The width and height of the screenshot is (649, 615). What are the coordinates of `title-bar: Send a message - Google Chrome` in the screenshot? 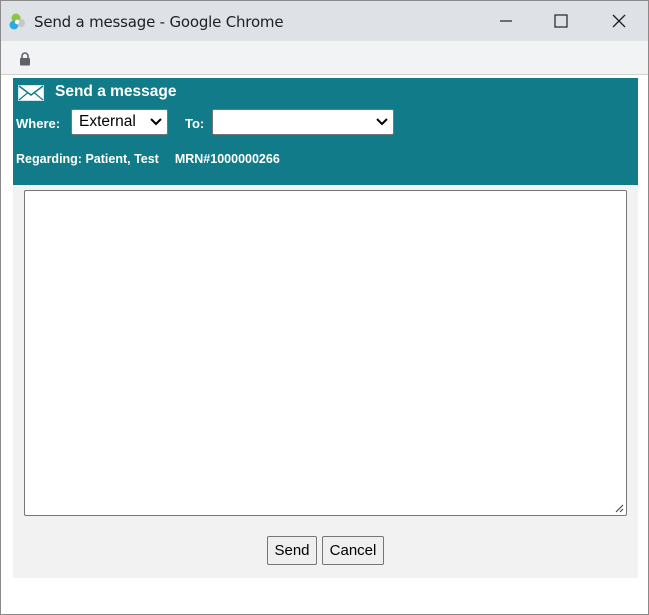 It's located at (324, 21).